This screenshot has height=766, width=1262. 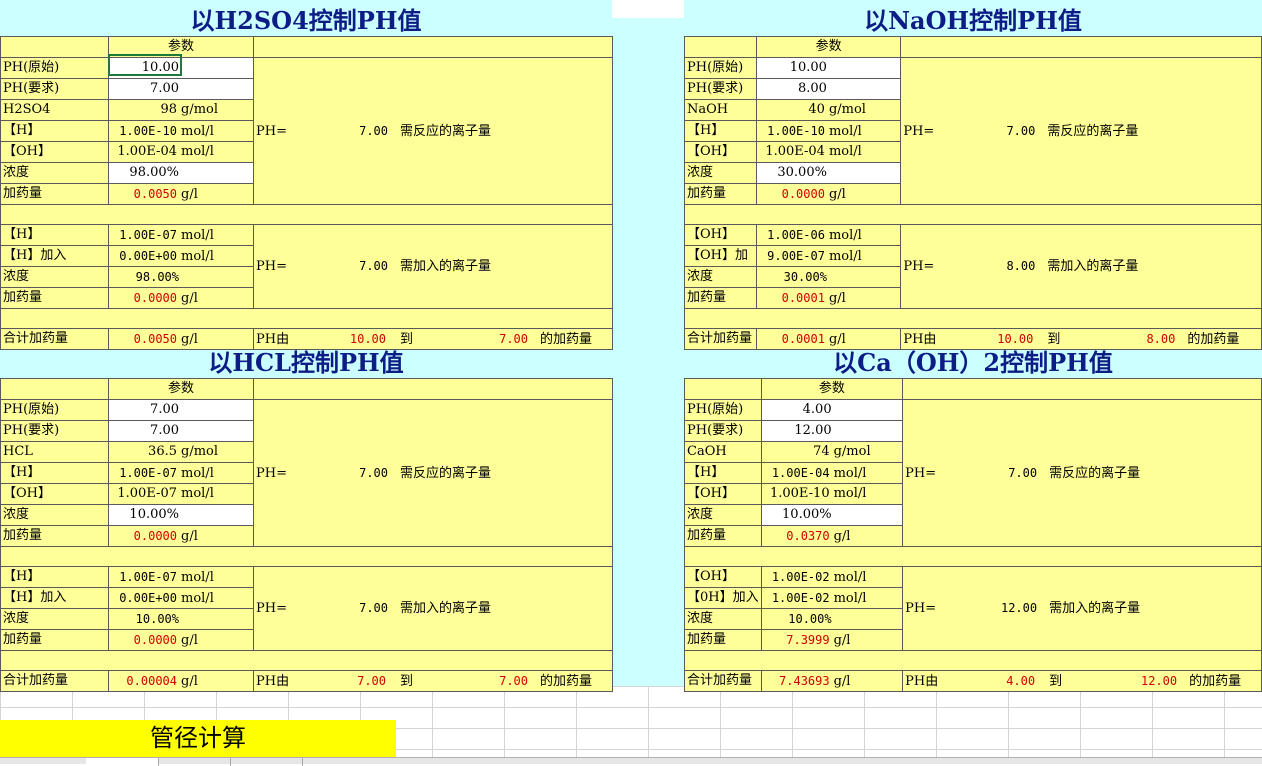 What do you see at coordinates (723, 410) in the screenshot?
I see `param-label: PH(原始)` at bounding box center [723, 410].